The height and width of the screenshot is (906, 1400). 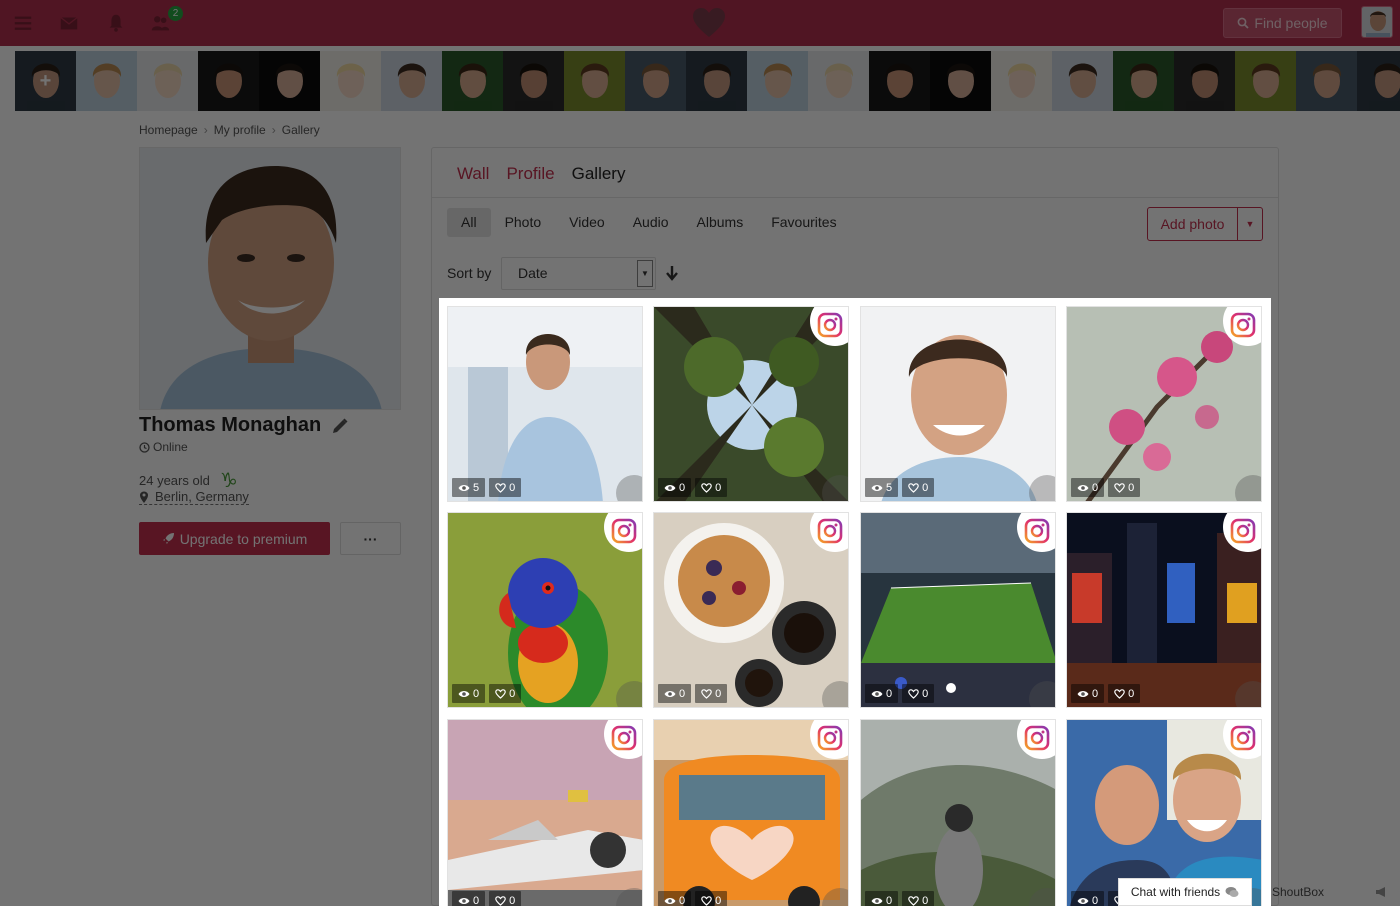 I want to click on sort-direction-arrow-icon, so click(x=672, y=273).